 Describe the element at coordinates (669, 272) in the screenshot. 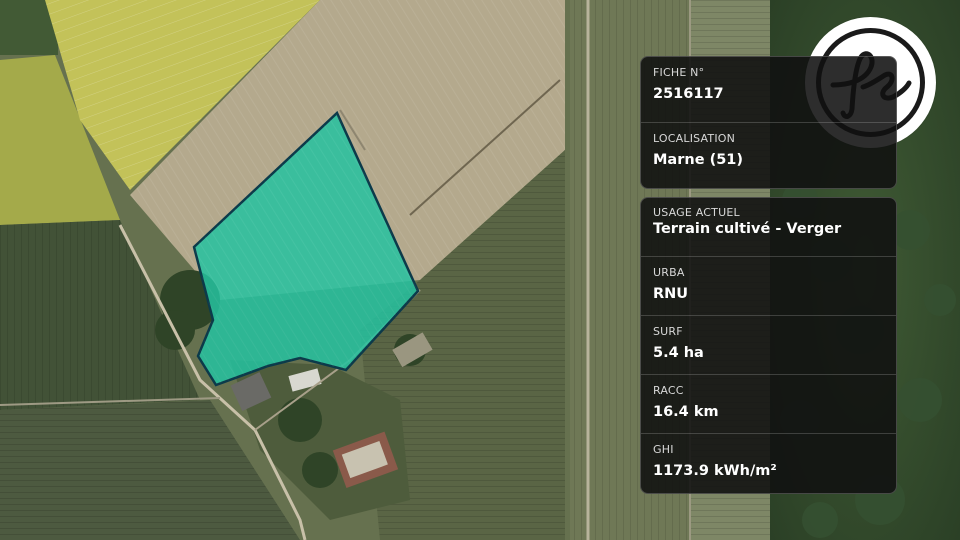

I see `urba-label: URBA` at that location.